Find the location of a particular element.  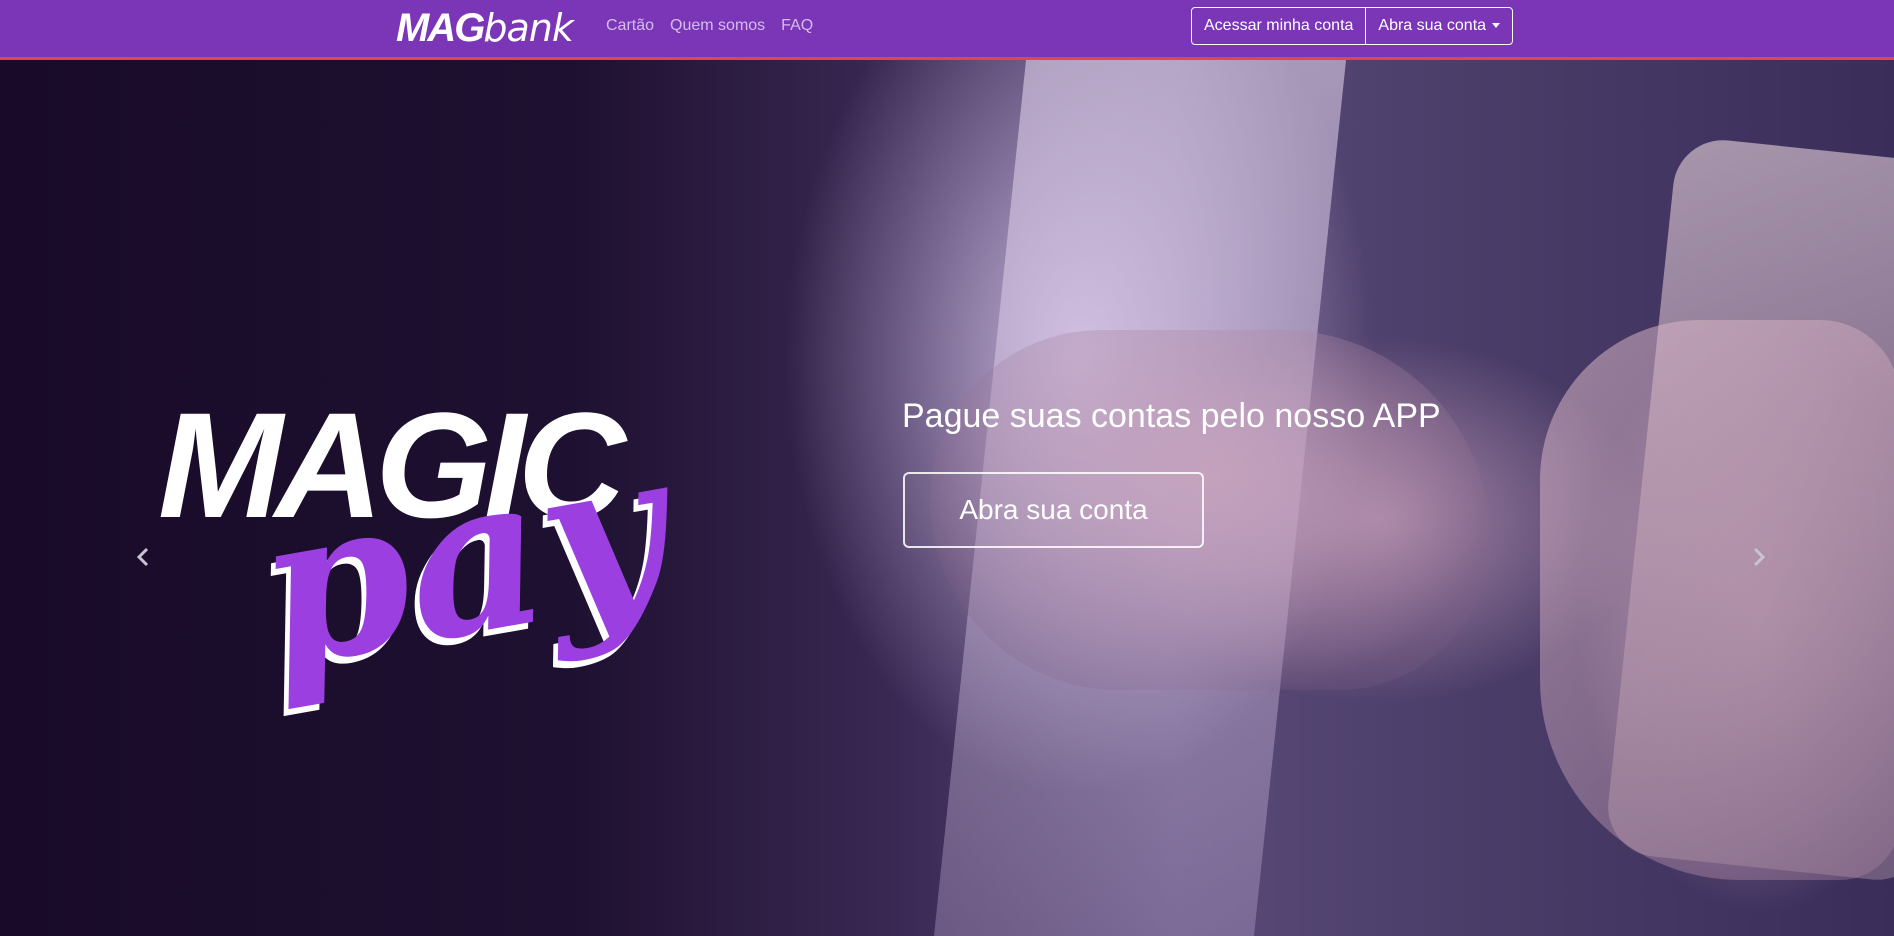

open-account-dropdown-button: Abra sua conta is located at coordinates (1438, 26).